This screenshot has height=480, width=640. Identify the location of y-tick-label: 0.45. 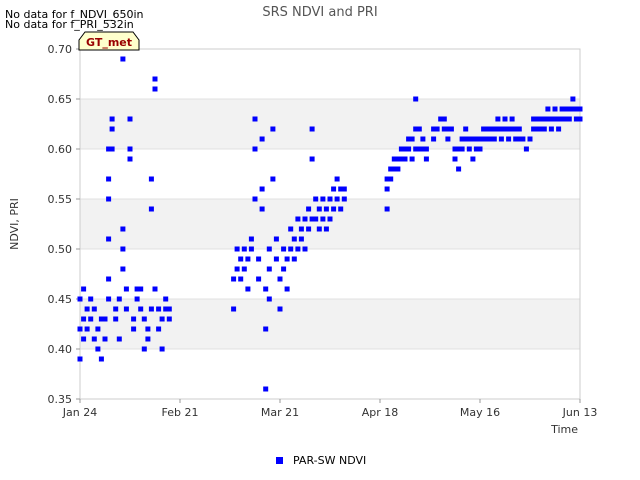
(60, 299).